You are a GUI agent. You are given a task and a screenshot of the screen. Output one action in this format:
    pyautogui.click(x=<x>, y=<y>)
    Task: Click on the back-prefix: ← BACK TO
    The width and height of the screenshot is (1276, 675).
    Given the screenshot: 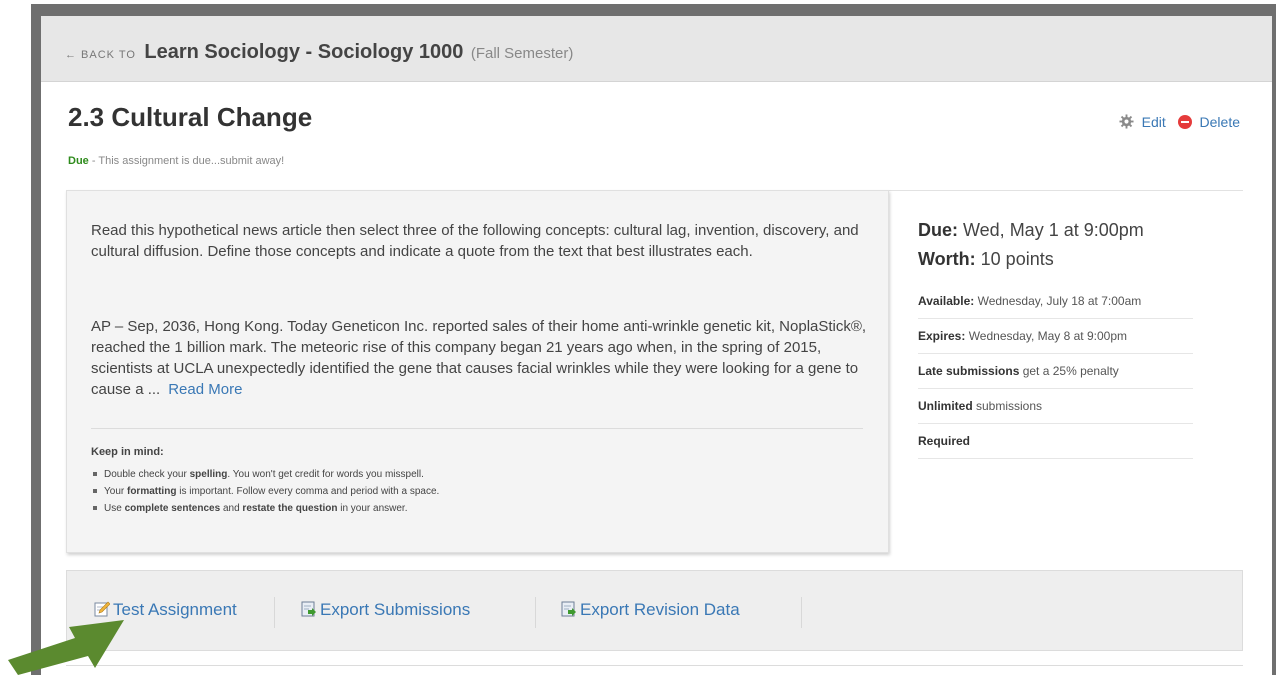 What is the action you would take?
    pyautogui.click(x=100, y=55)
    